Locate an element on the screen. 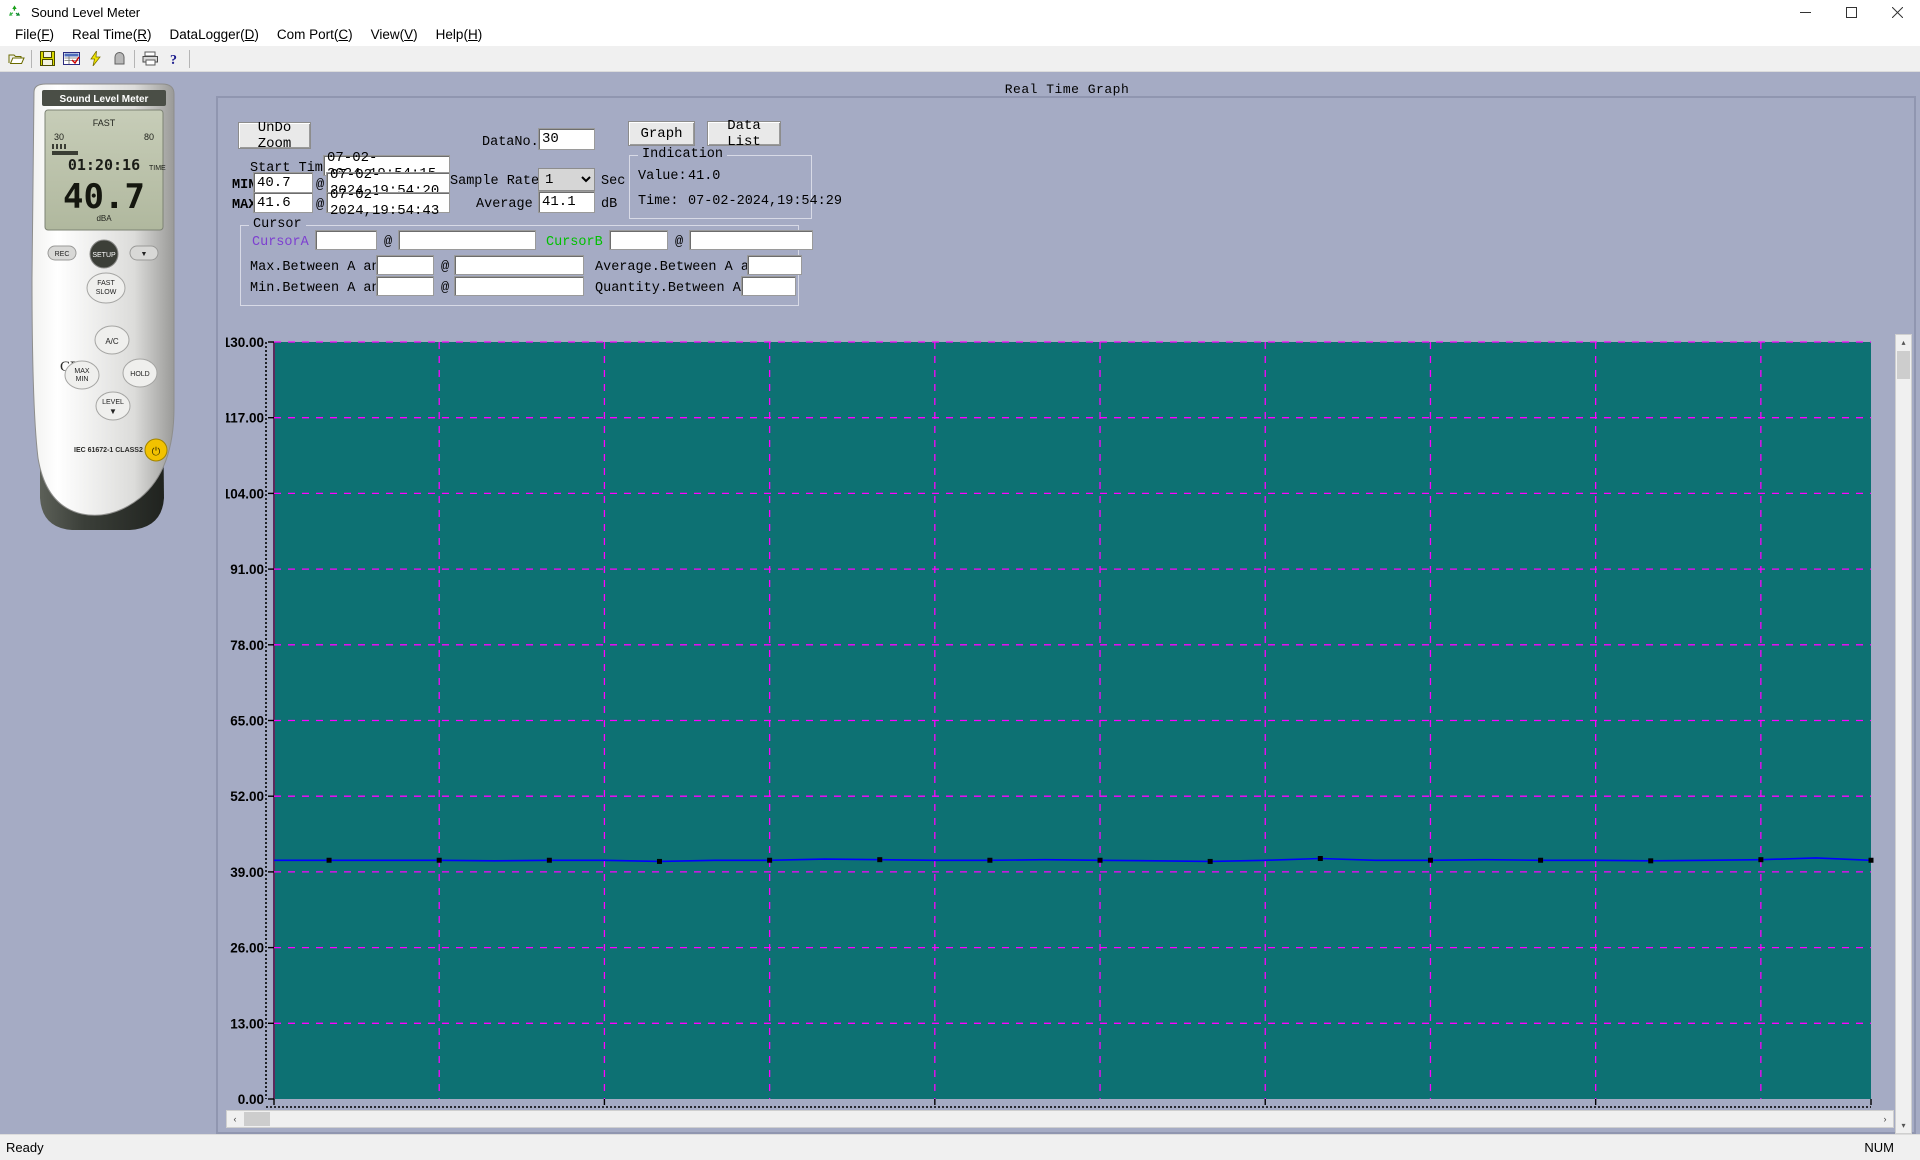 The width and height of the screenshot is (1920, 1160). menu-file: File(F) is located at coordinates (34, 35).